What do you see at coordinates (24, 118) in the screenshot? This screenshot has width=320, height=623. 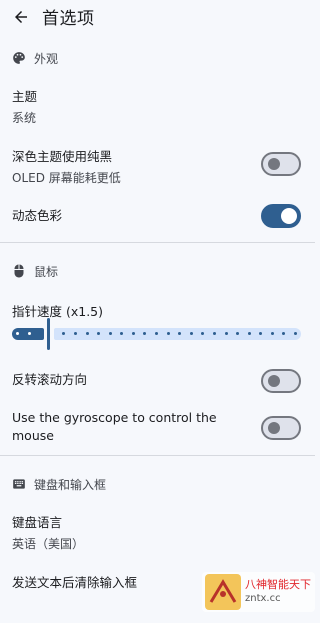 I see `theme-summary: 系统` at bounding box center [24, 118].